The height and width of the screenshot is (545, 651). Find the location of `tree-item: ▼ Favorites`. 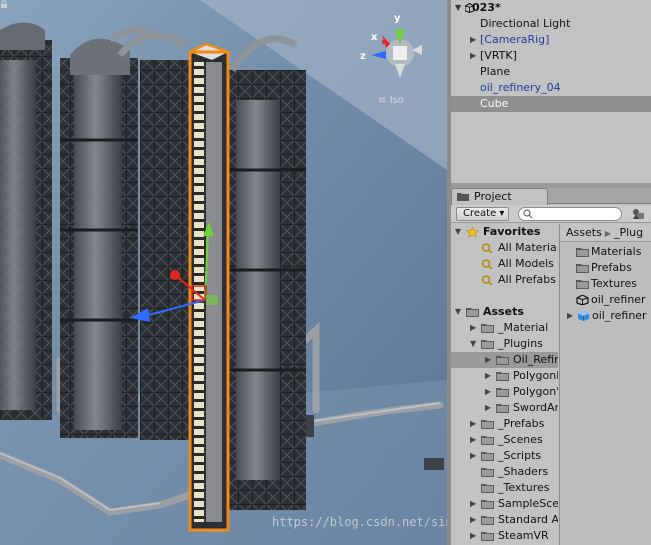

tree-item: ▼ Favorites is located at coordinates (504, 232).